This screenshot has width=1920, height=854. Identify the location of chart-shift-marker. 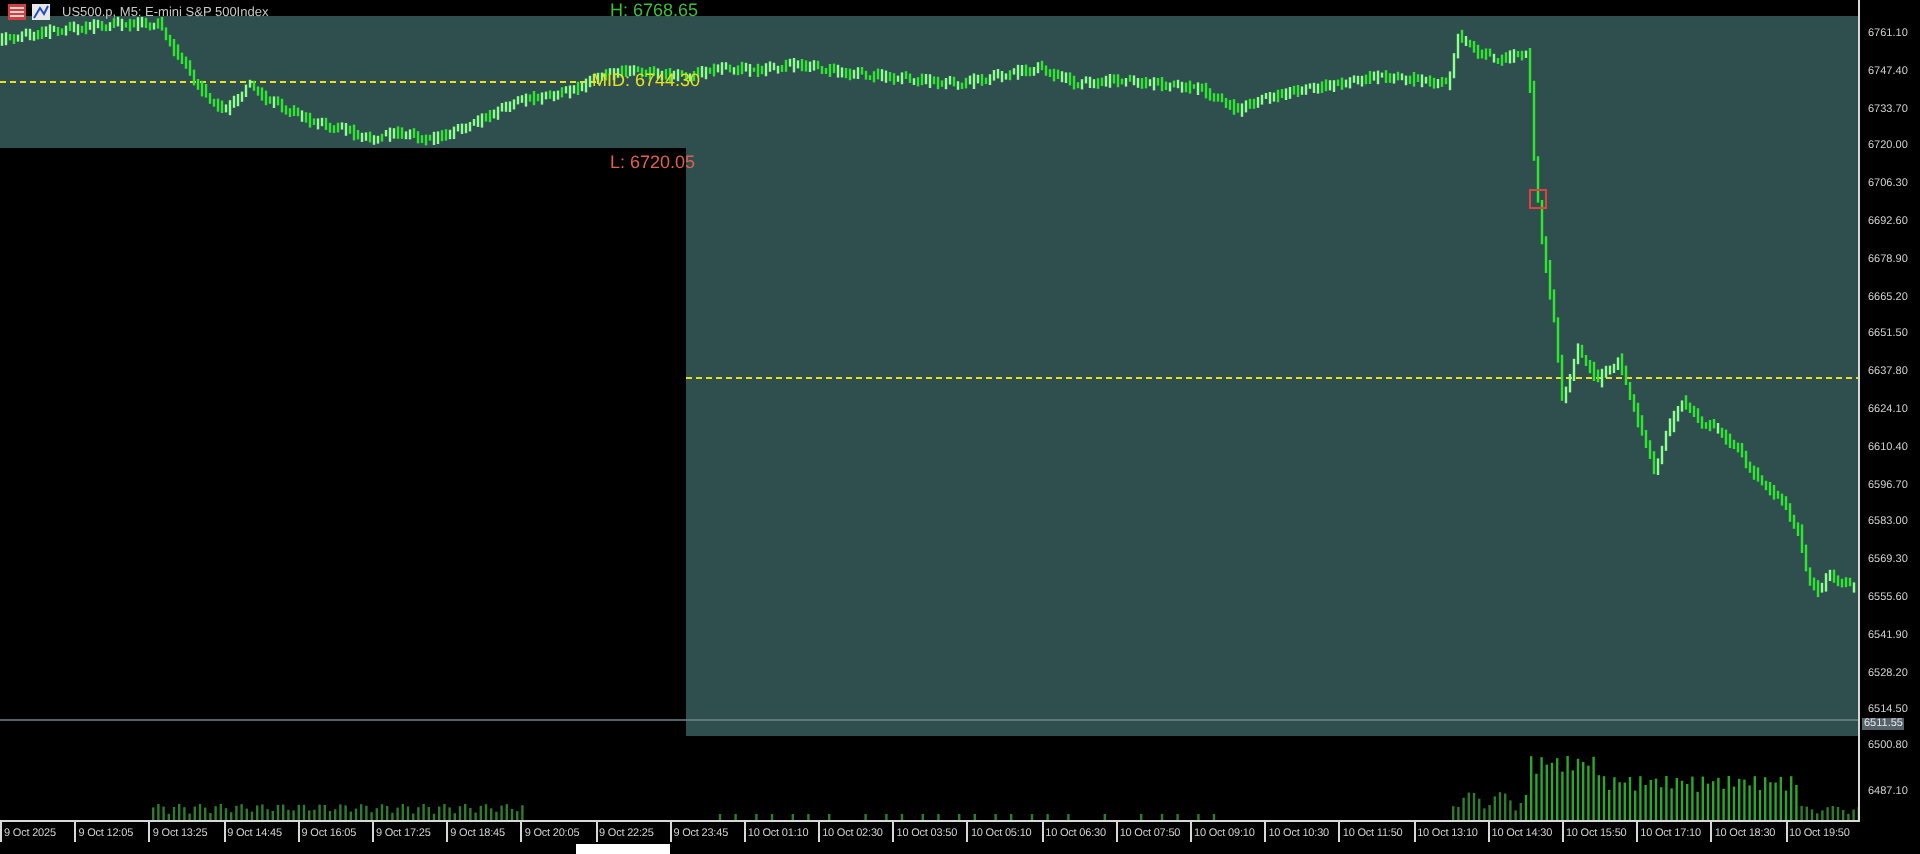
(623, 849).